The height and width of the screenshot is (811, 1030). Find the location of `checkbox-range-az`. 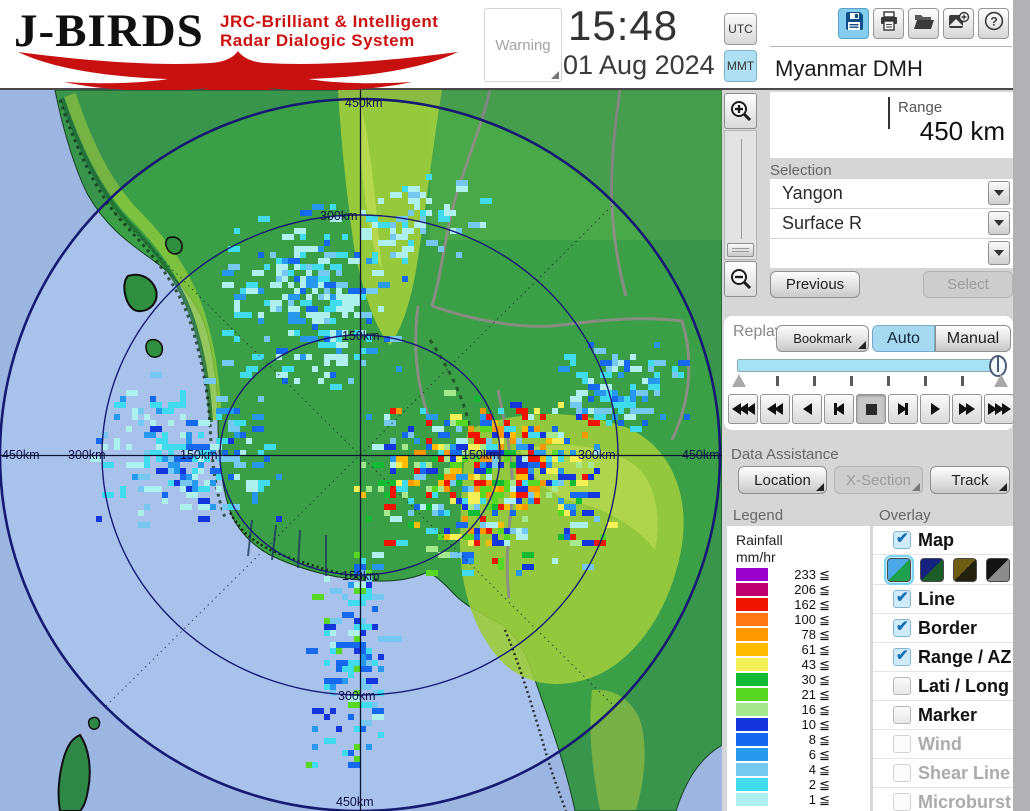

checkbox-range-az is located at coordinates (902, 656).